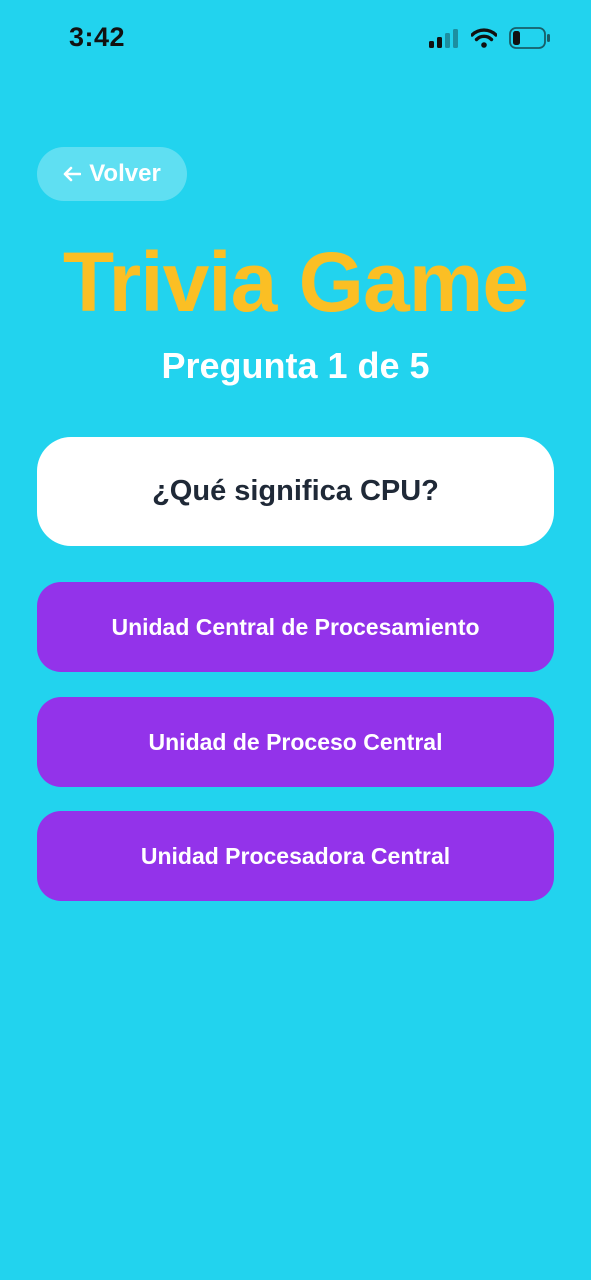 Image resolution: width=591 pixels, height=1280 pixels. I want to click on question-progress: Pregunta 1 de 5, so click(295, 365).